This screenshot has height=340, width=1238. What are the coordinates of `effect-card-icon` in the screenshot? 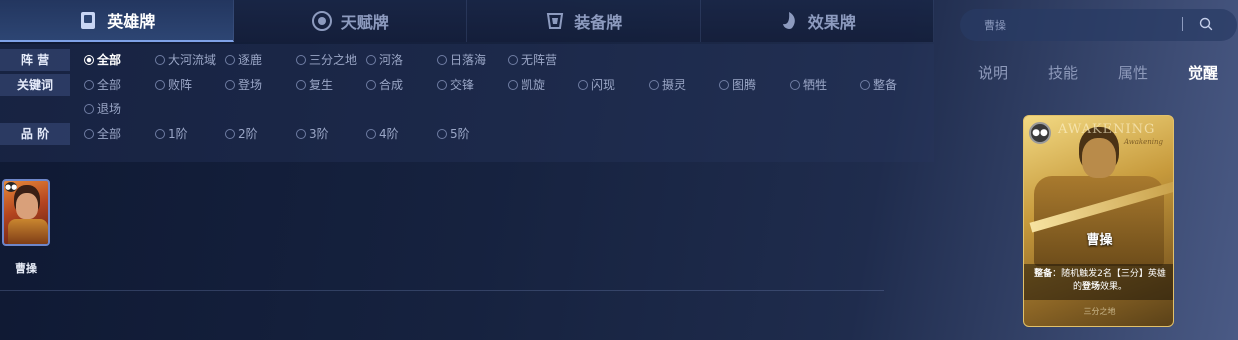 It's located at (789, 21).